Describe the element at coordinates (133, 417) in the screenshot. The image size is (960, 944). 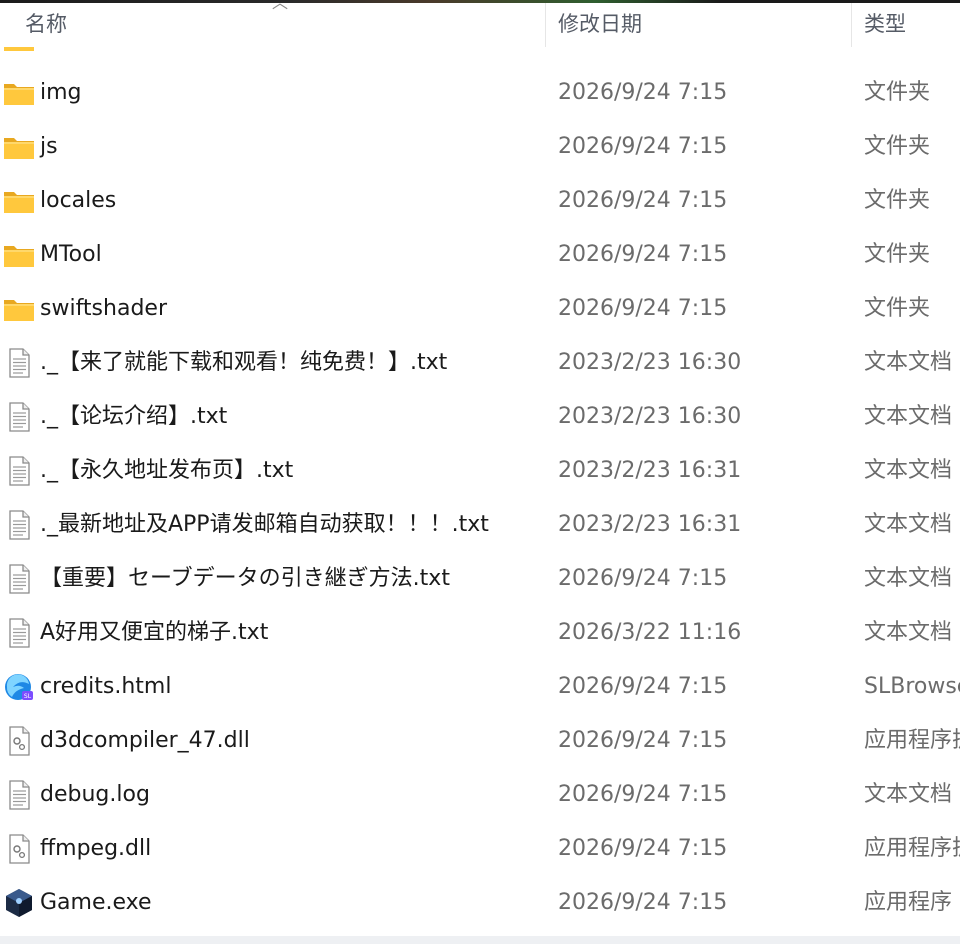
I see `file-name: ._【论坛介绍】.txt` at that location.